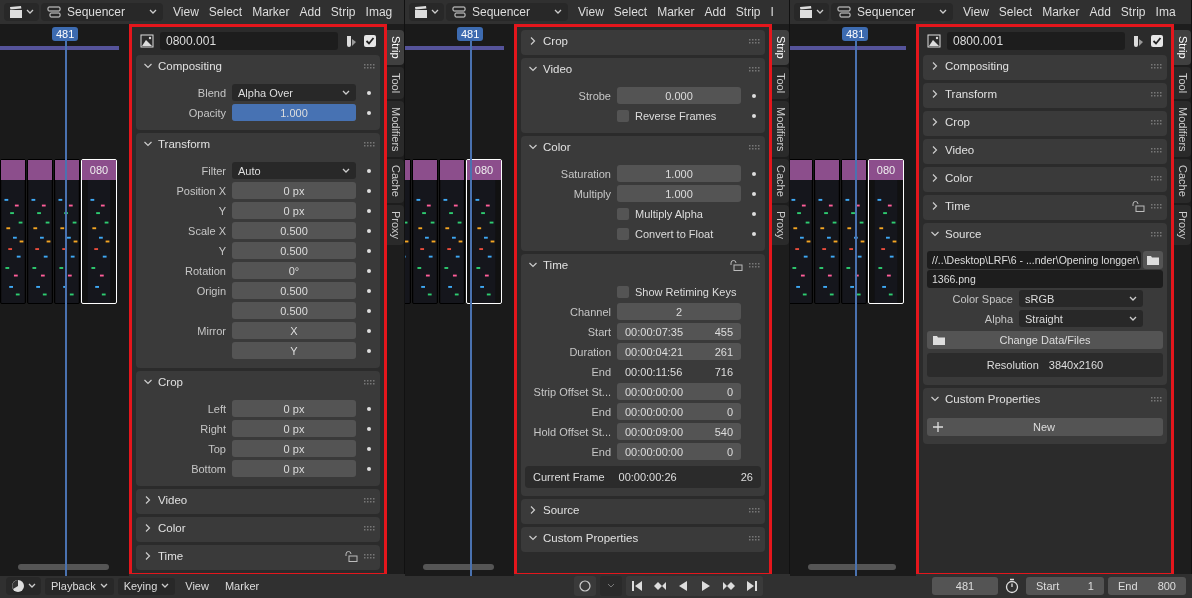  What do you see at coordinates (1153, 260) in the screenshot?
I see `browse-button` at bounding box center [1153, 260].